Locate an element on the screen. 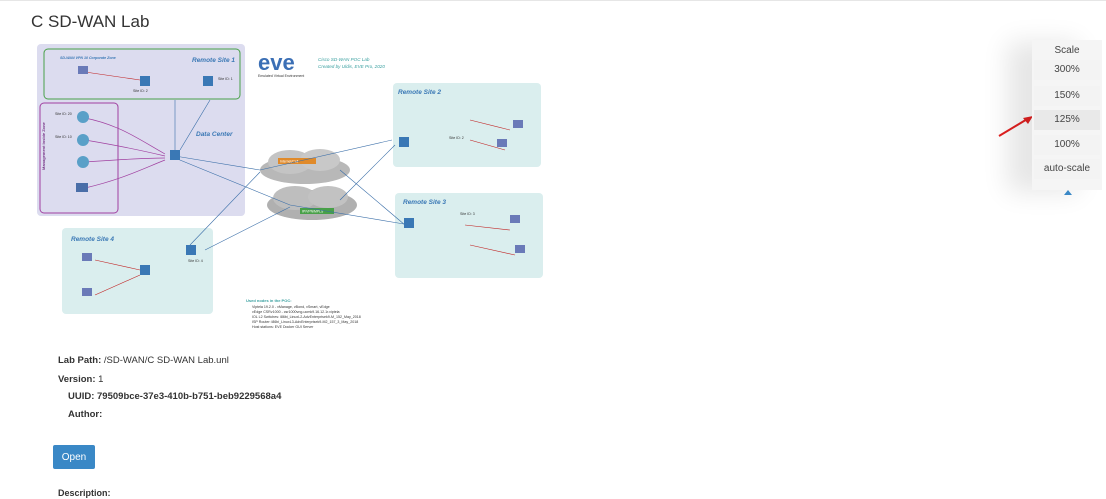 This screenshot has height=499, width=1106. scale-collapse-caret-icon is located at coordinates (1068, 192).